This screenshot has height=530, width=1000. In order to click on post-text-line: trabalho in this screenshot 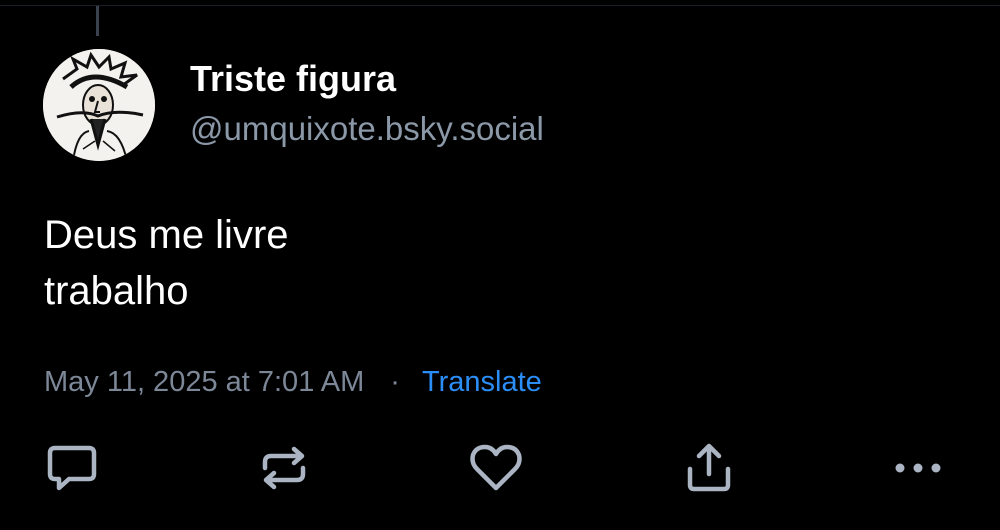, I will do `click(116, 291)`.